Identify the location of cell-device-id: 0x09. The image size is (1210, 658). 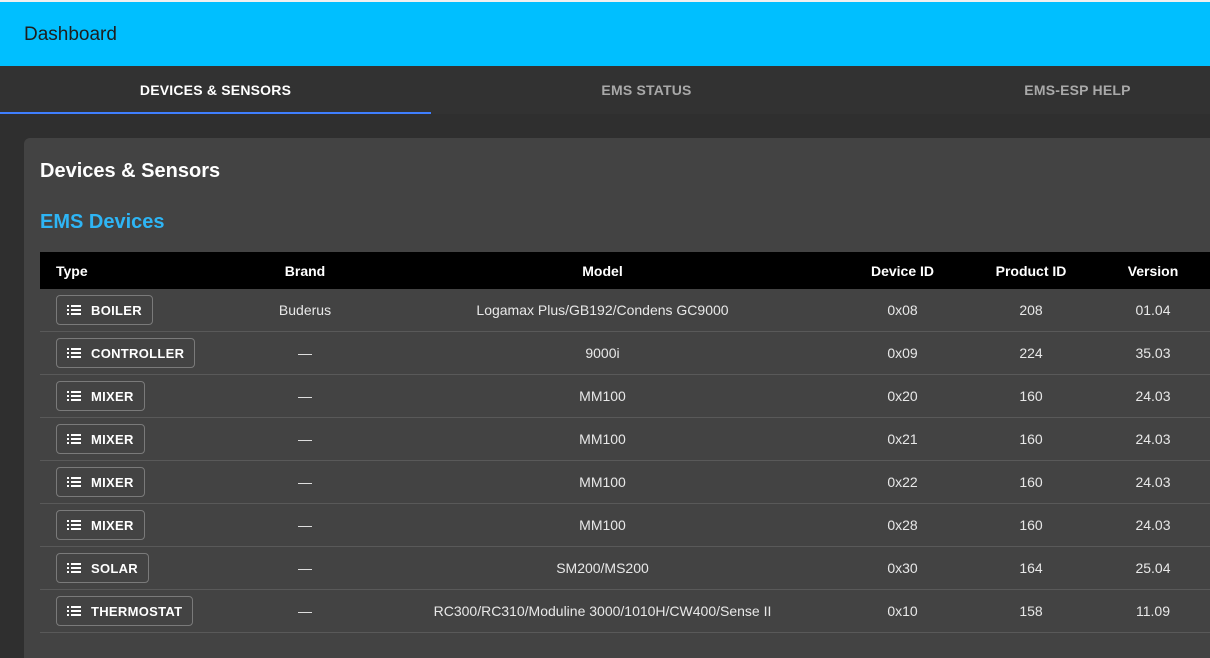
(902, 353).